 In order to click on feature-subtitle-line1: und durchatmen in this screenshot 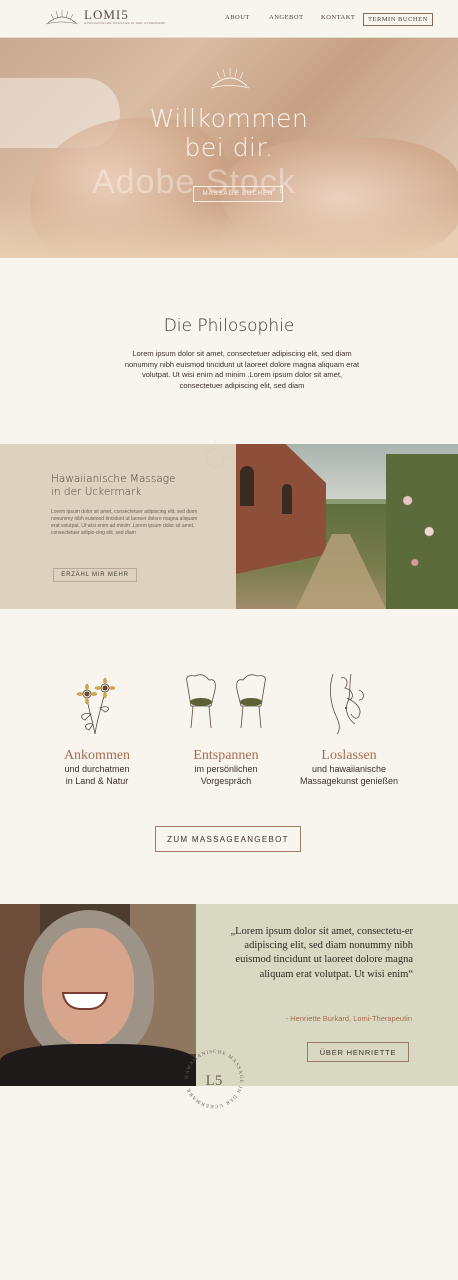, I will do `click(97, 769)`.